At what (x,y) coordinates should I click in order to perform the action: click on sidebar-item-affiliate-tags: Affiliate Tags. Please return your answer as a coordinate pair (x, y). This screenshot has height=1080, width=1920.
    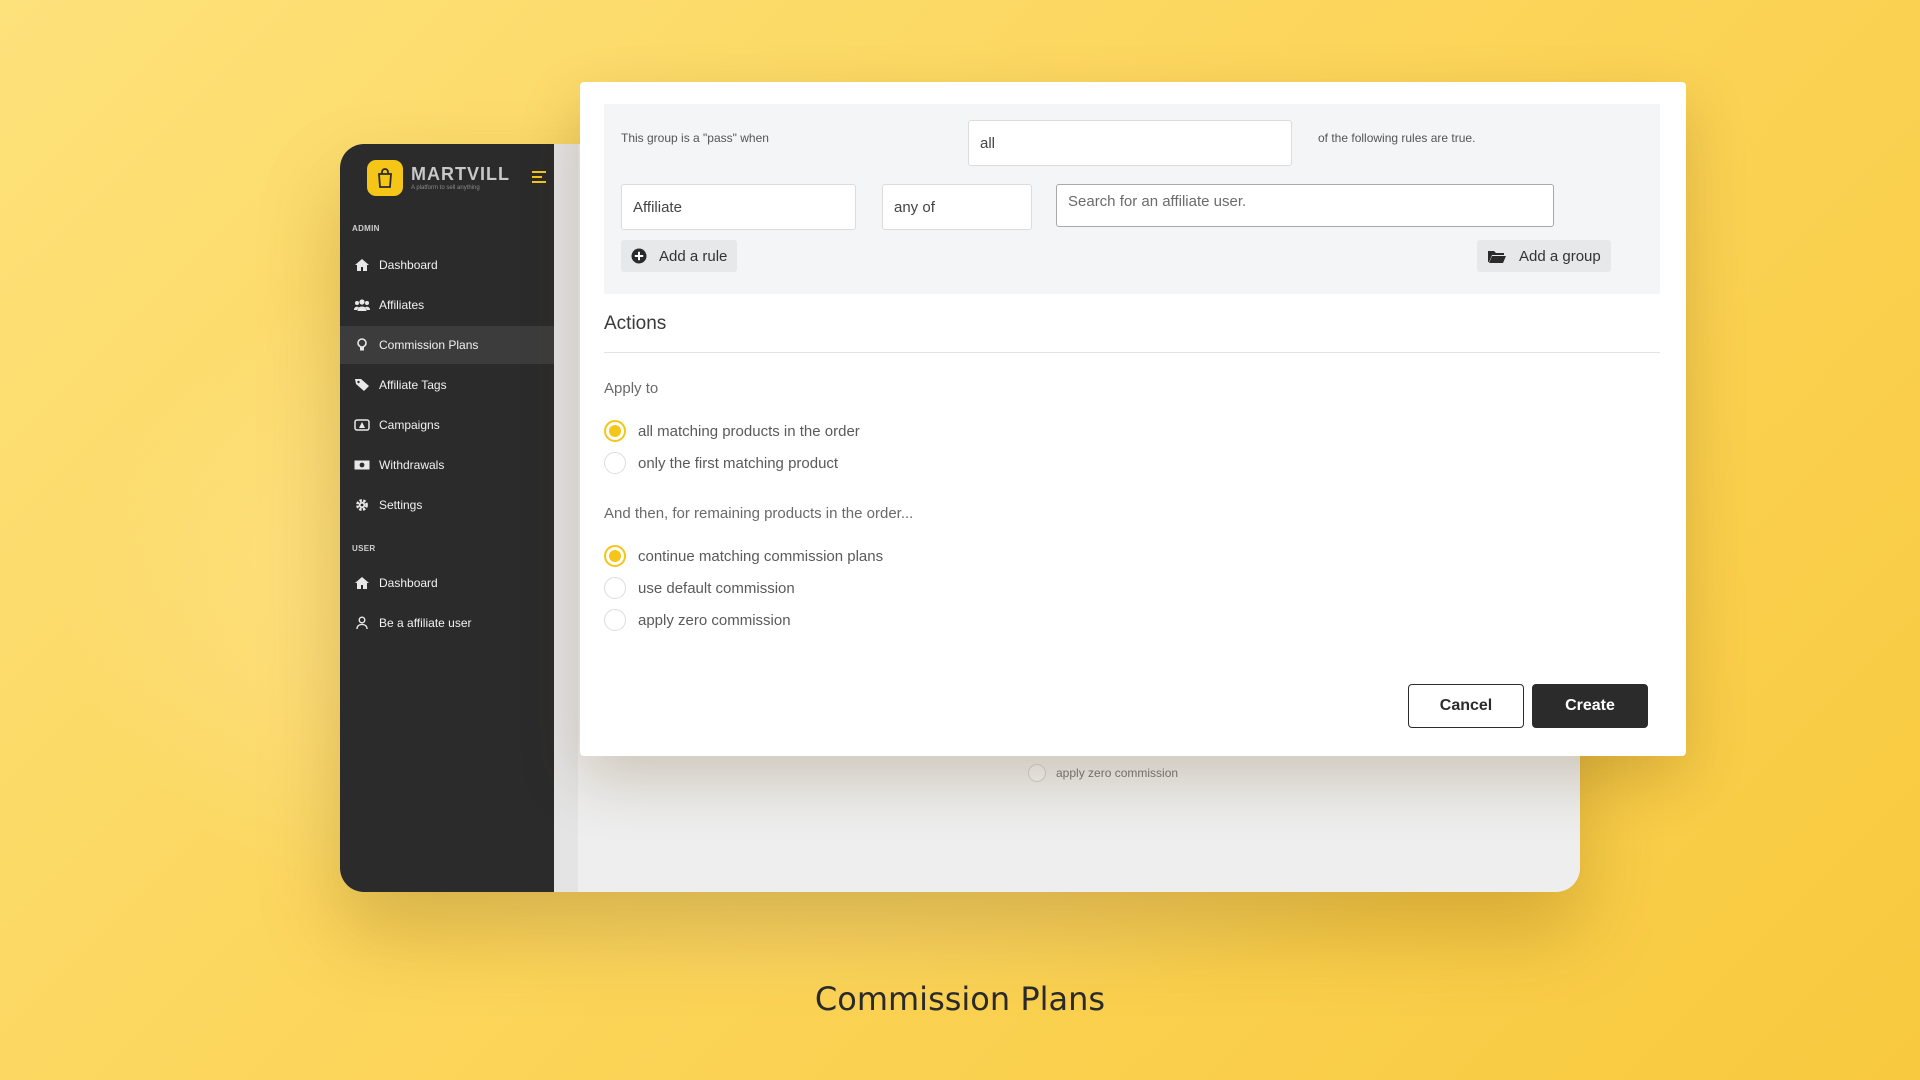
    Looking at the image, I should click on (447, 385).